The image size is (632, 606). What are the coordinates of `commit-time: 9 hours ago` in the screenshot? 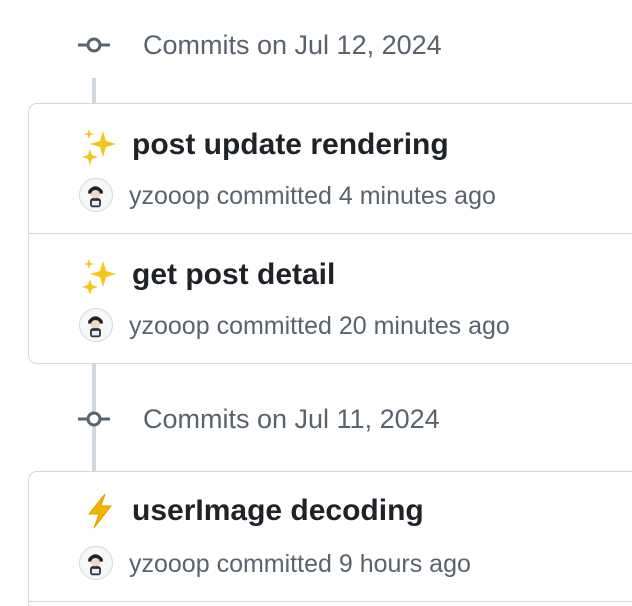 It's located at (404, 564).